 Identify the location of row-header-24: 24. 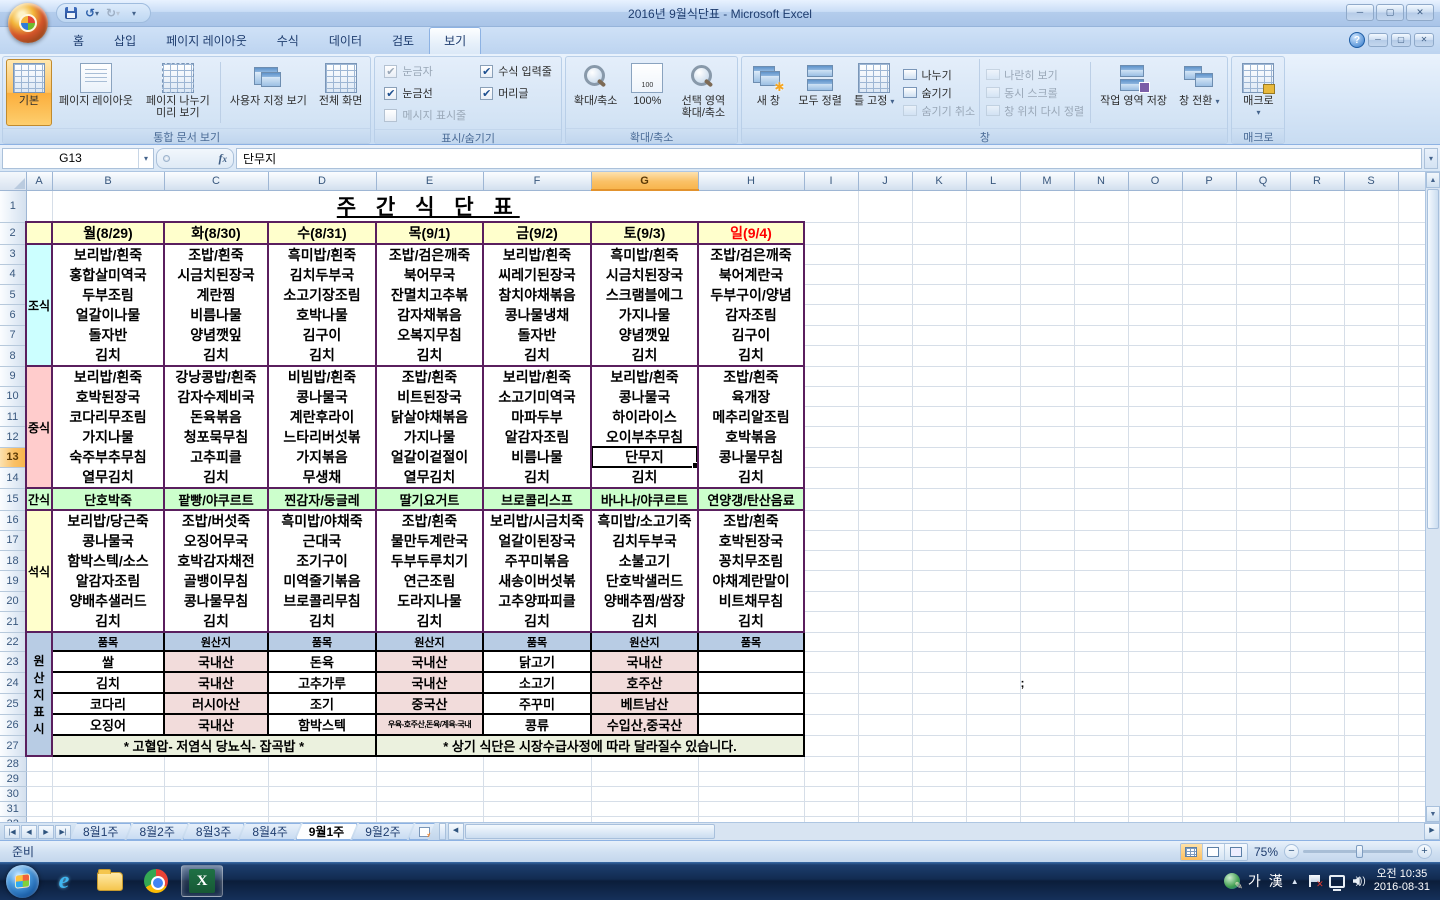
(13, 683).